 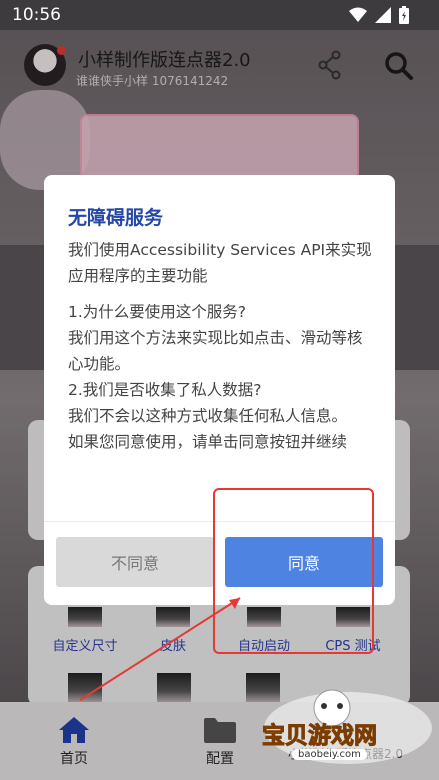 What do you see at coordinates (160, 649) in the screenshot?
I see `annotation-arrow` at bounding box center [160, 649].